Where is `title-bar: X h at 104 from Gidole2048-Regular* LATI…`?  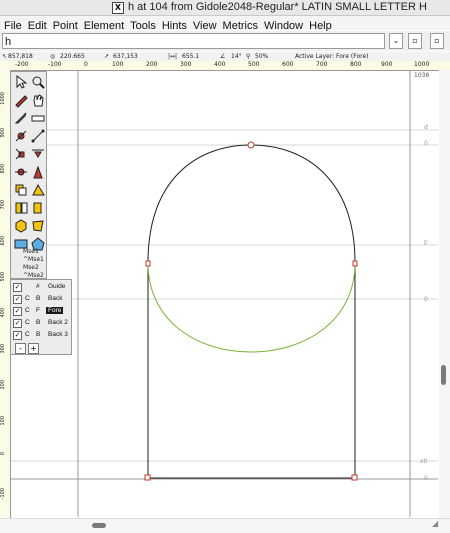 title-bar: X h at 104 from Gidole2048-Regular* LATI… is located at coordinates (225, 8).